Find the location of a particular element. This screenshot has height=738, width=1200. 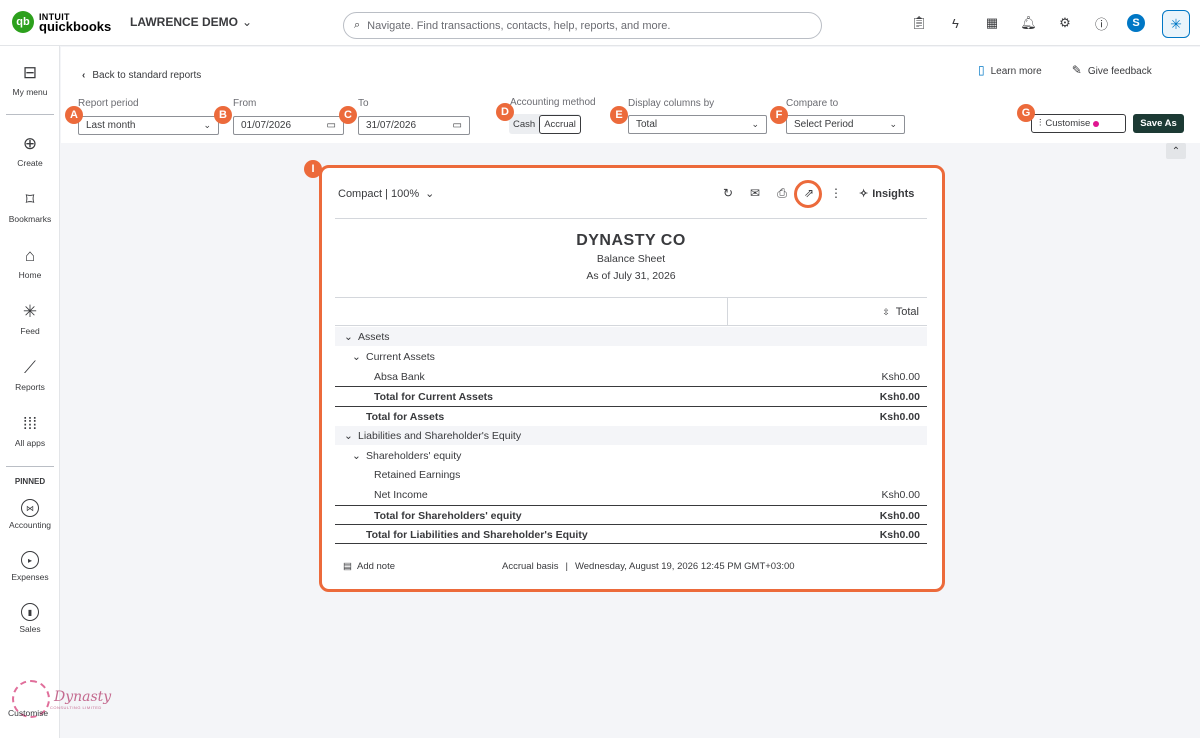

gear-icon: ⚙ is located at coordinates (1065, 23).